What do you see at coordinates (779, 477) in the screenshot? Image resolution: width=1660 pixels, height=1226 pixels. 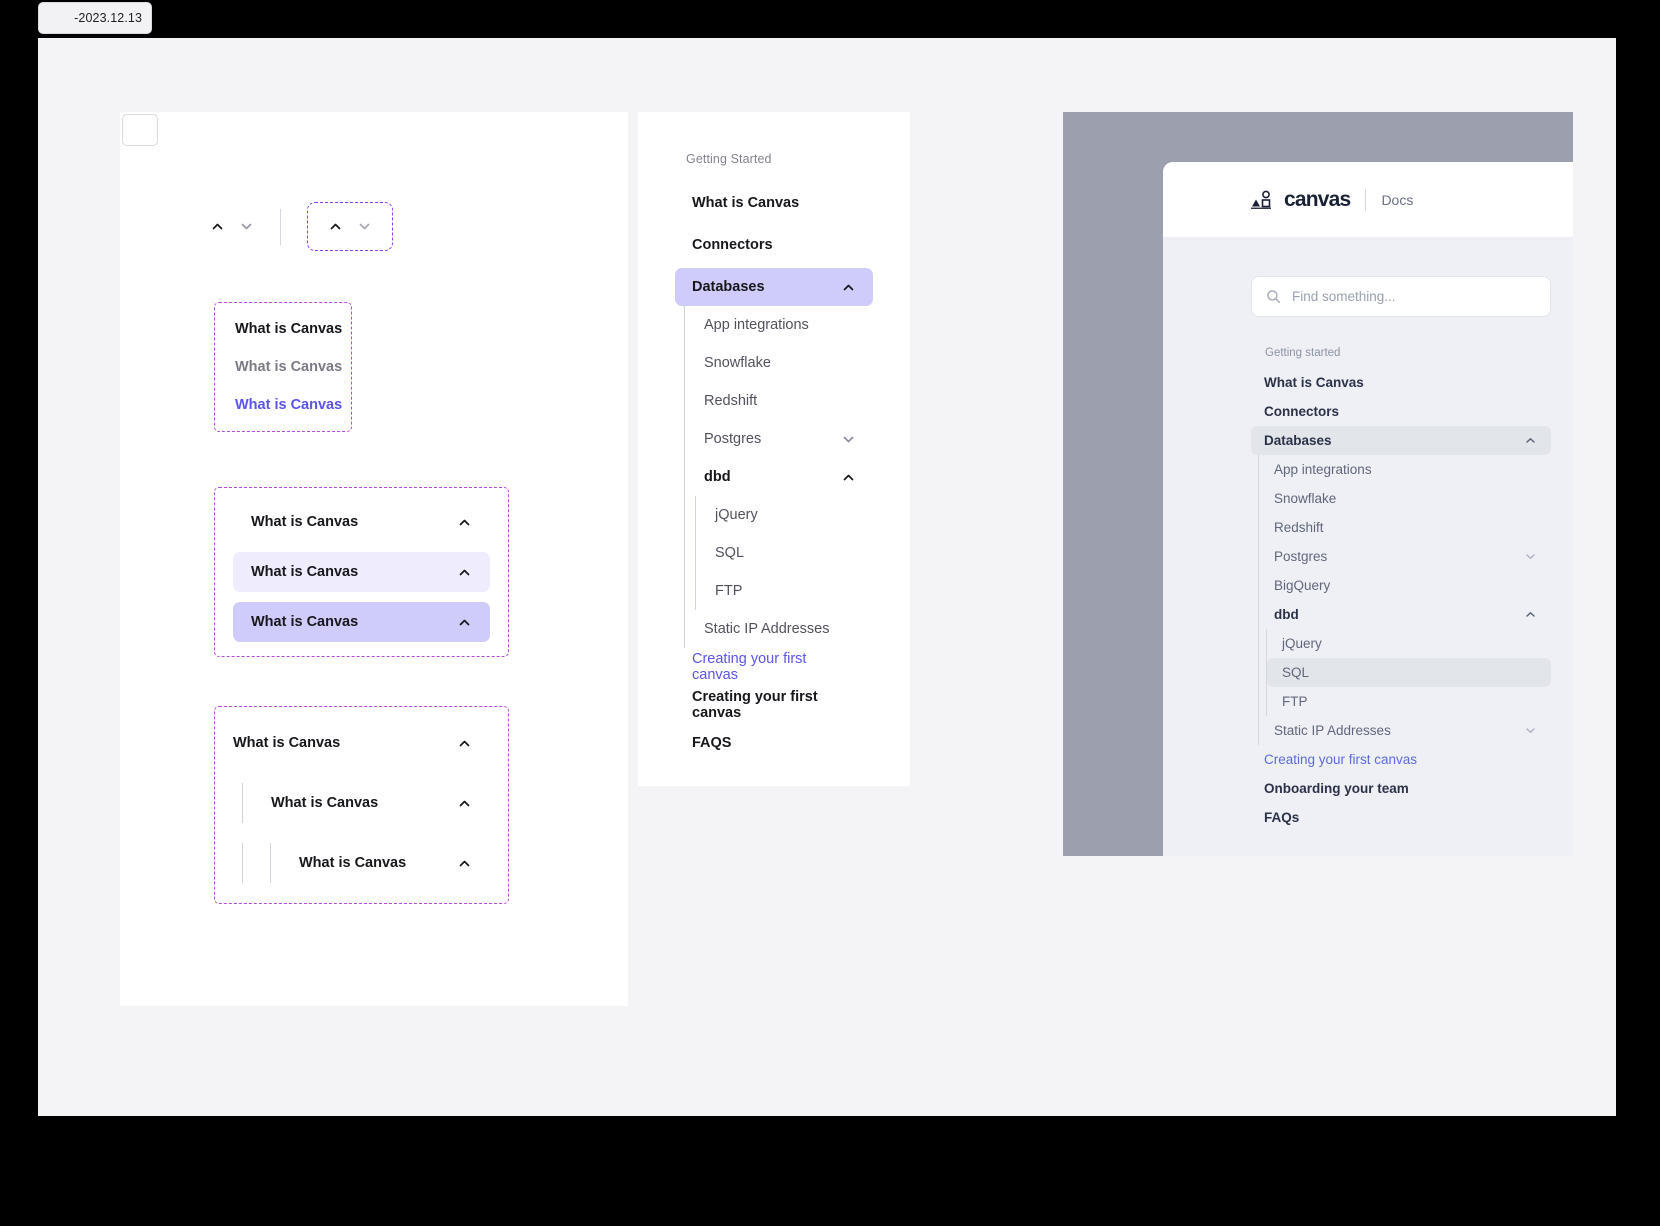 I see `sidebar-item-dbd: dbd` at bounding box center [779, 477].